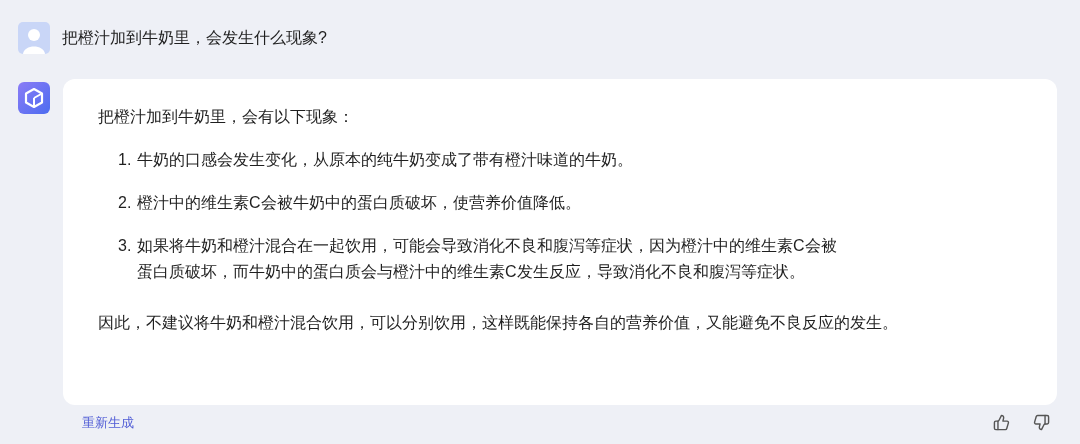  Describe the element at coordinates (125, 160) in the screenshot. I see `list-number: 1.` at that location.